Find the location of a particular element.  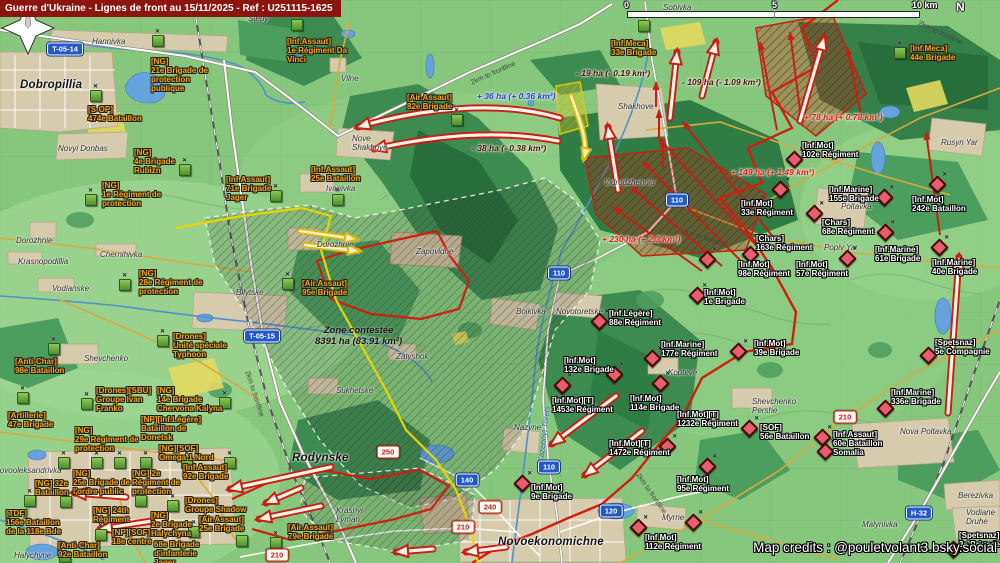

unit-label-ru: [Inf.Mot] 114e Brigade is located at coordinates (655, 403).